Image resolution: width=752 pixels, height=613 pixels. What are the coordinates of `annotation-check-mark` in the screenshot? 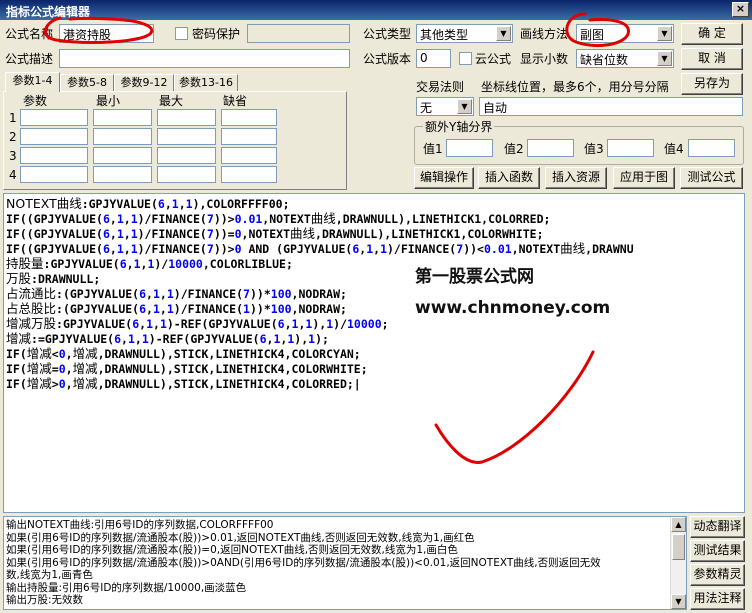 It's located at (514, 407).